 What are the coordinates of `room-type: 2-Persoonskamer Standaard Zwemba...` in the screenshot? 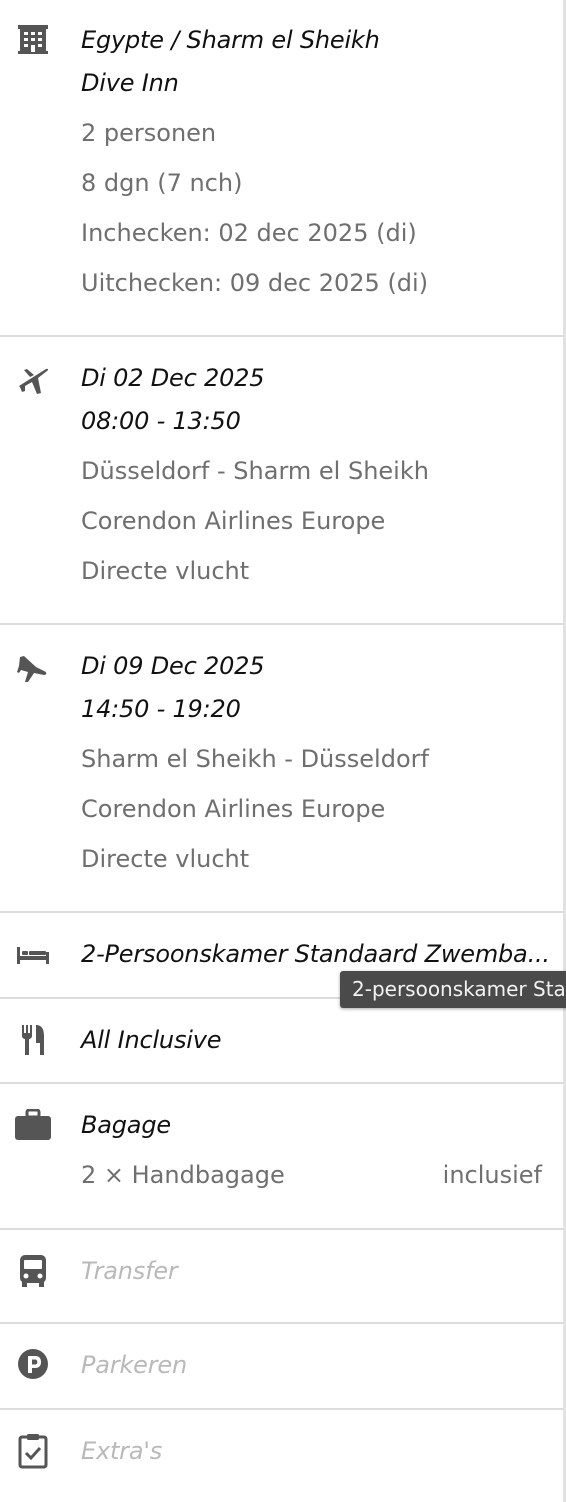 It's located at (315, 954).